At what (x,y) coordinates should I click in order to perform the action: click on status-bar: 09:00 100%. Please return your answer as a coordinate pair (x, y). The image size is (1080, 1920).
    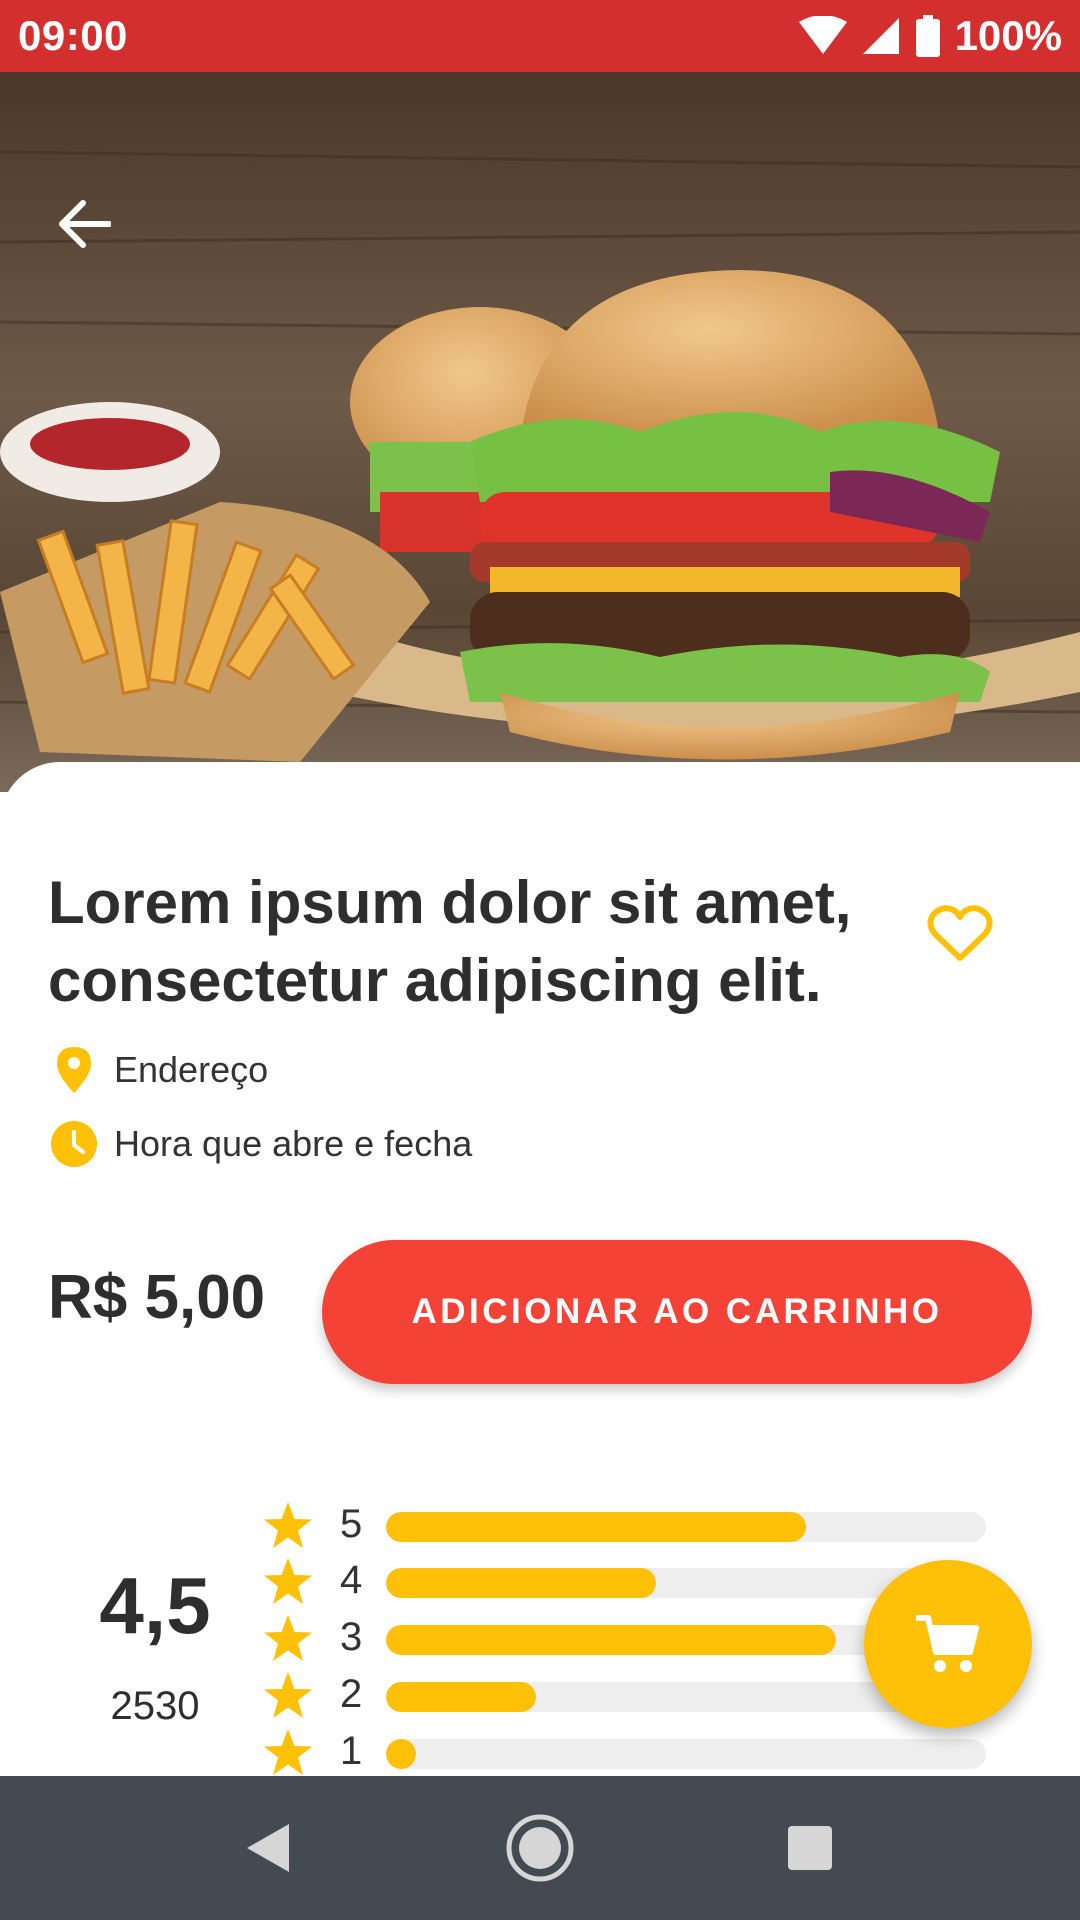
    Looking at the image, I should click on (540, 36).